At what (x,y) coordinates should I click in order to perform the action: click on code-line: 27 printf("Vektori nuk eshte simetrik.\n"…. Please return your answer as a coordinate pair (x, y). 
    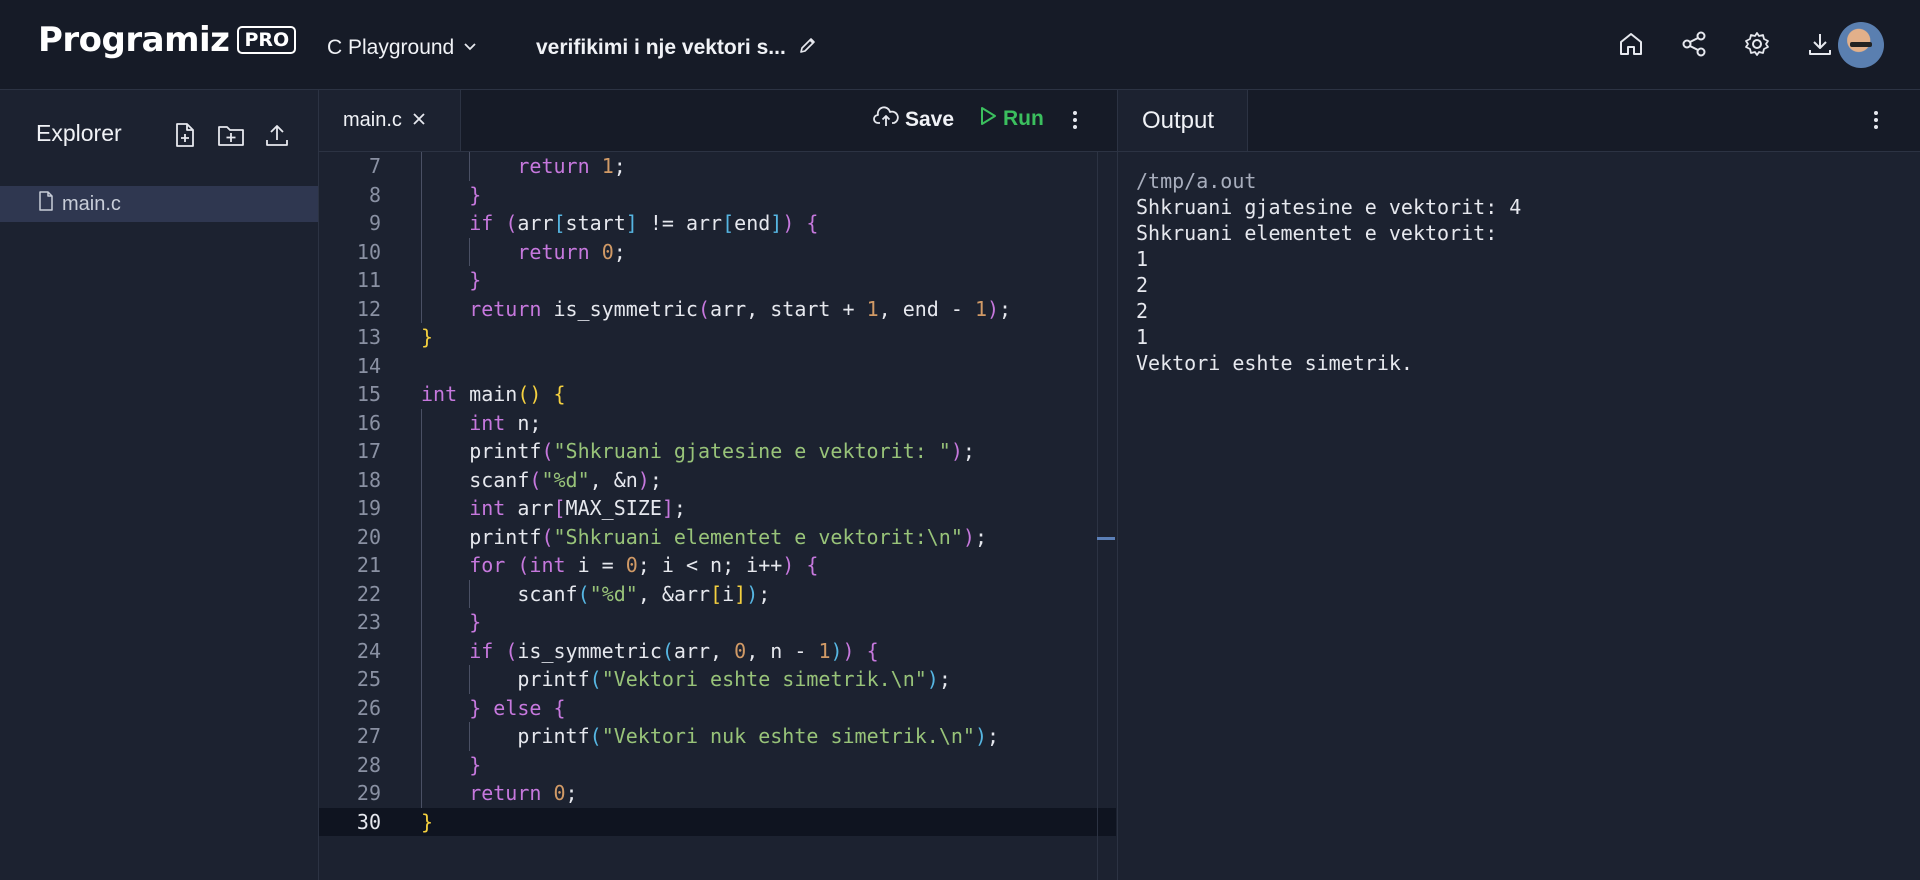
    Looking at the image, I should click on (717, 736).